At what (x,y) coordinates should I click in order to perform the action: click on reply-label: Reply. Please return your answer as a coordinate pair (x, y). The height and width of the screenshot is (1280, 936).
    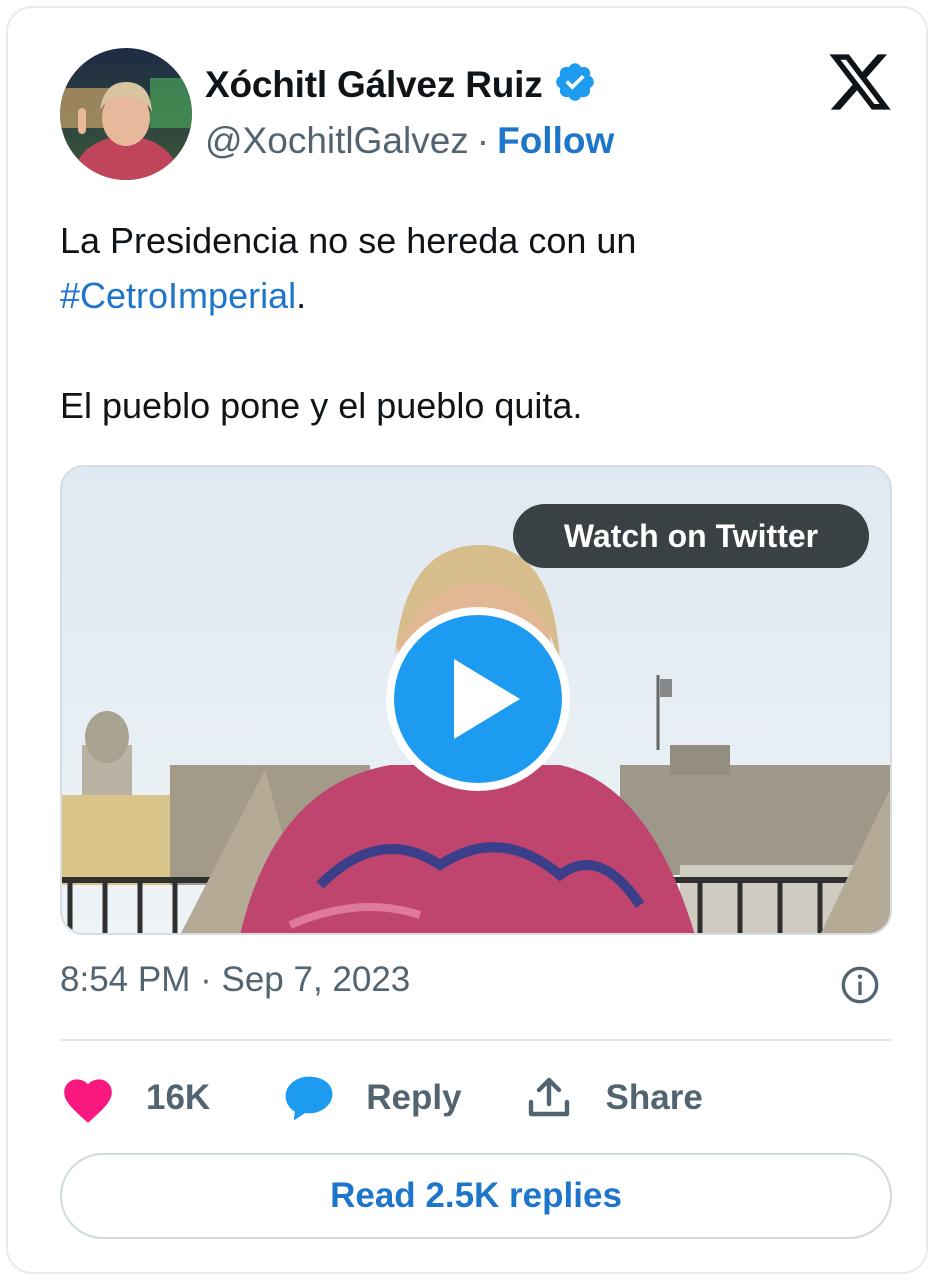
    Looking at the image, I should click on (414, 1097).